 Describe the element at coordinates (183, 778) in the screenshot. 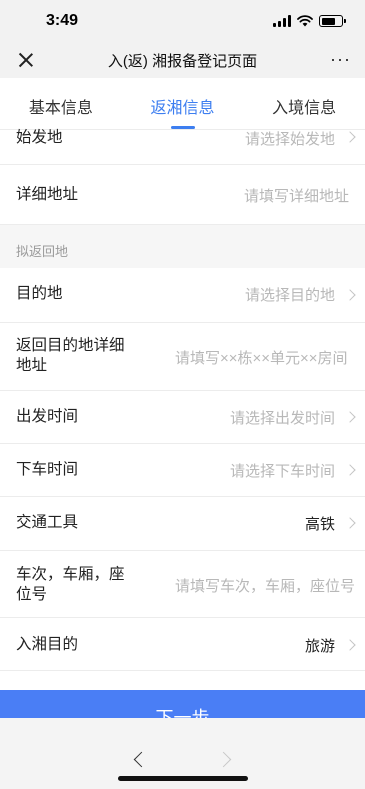

I see `home-indicator` at that location.